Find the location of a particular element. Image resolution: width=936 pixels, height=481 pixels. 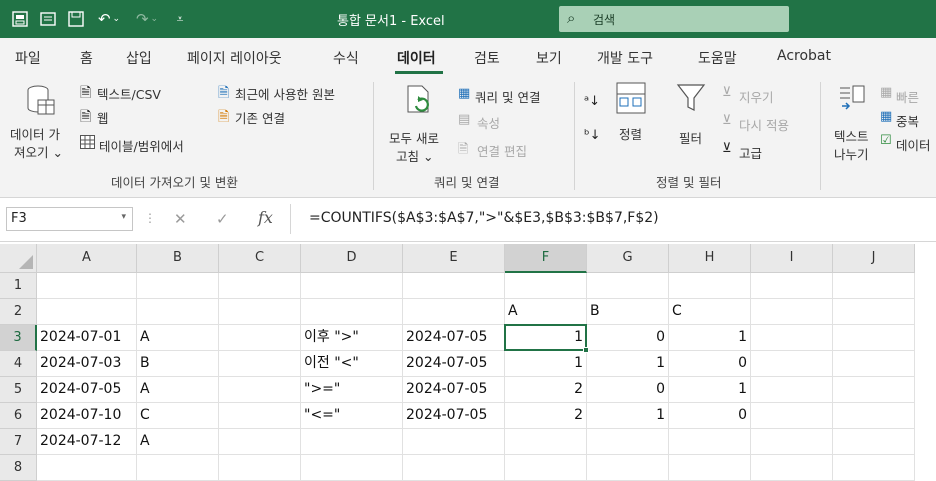

row-header-5: 5 is located at coordinates (18, 390).